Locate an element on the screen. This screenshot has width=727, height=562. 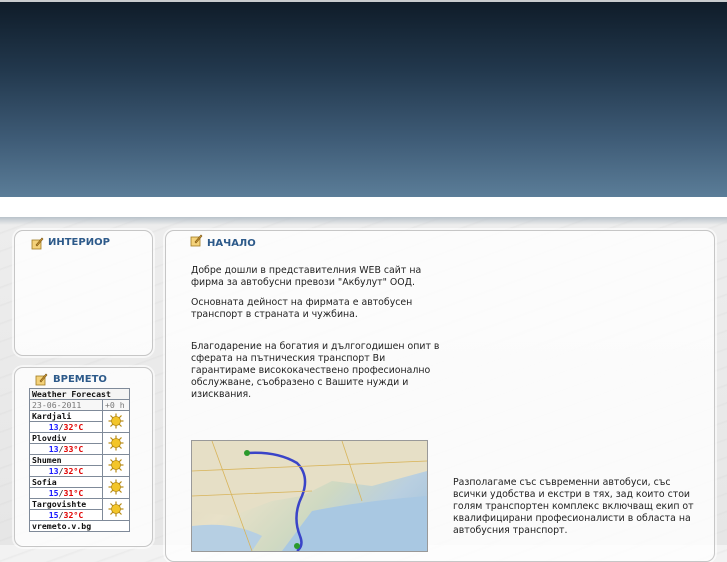
interior-title: ИНТЕРИОР is located at coordinates (79, 242).